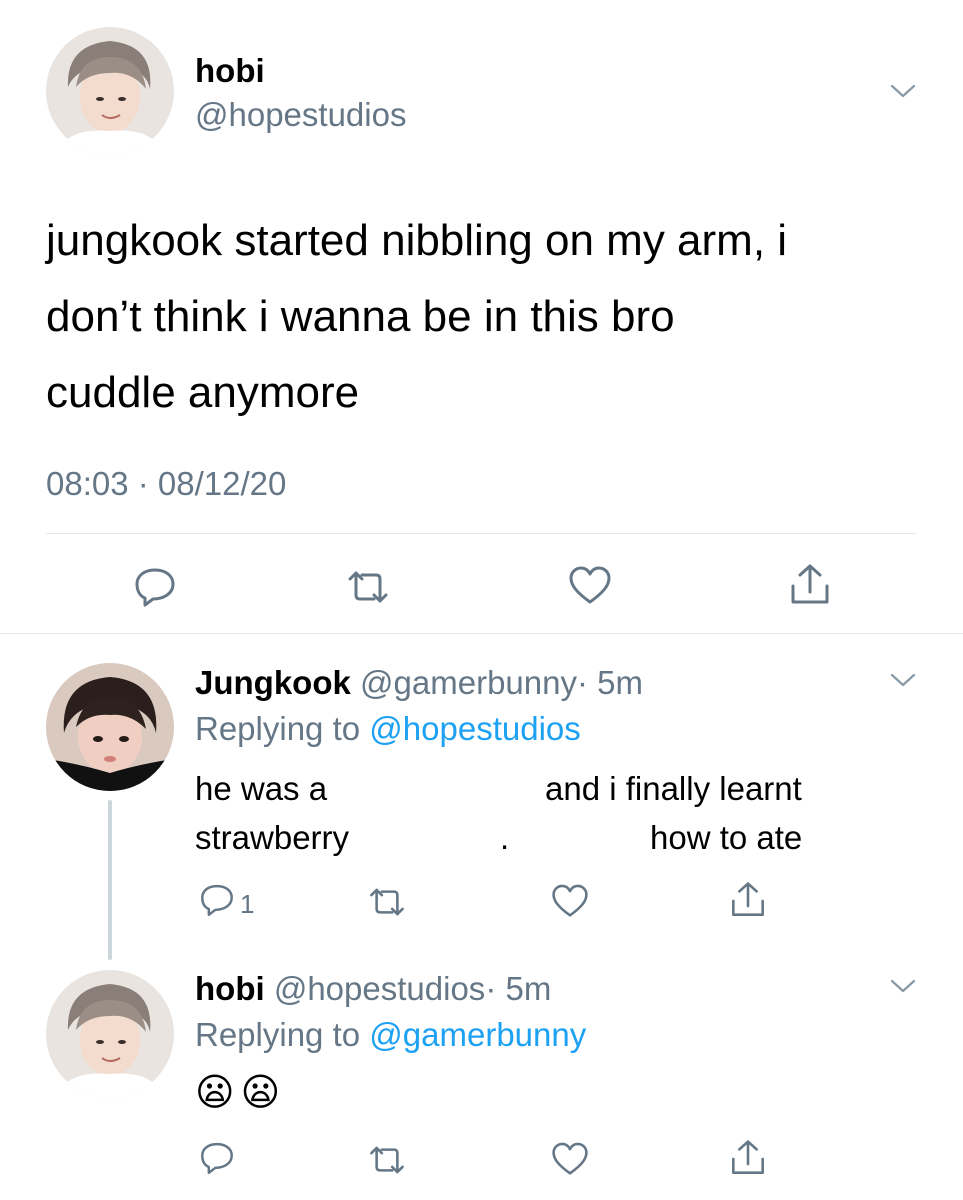 The height and width of the screenshot is (1200, 963). What do you see at coordinates (110, 880) in the screenshot?
I see `thread-line` at bounding box center [110, 880].